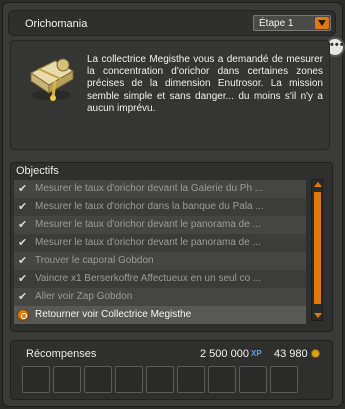 This screenshot has width=345, height=409. I want to click on scroll-down-icon, so click(318, 315).